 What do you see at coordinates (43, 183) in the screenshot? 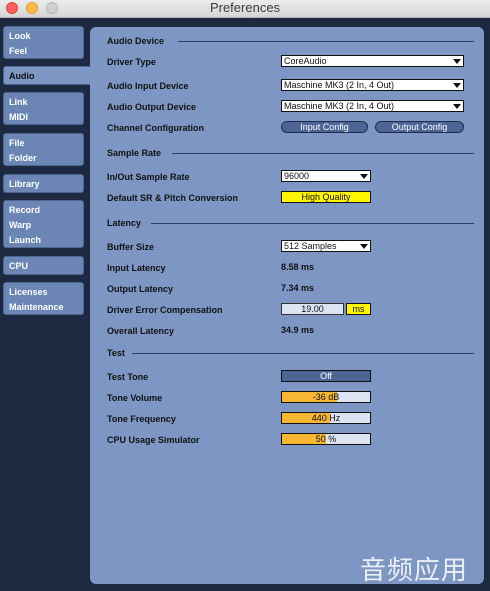
I see `tab-library: Library` at bounding box center [43, 183].